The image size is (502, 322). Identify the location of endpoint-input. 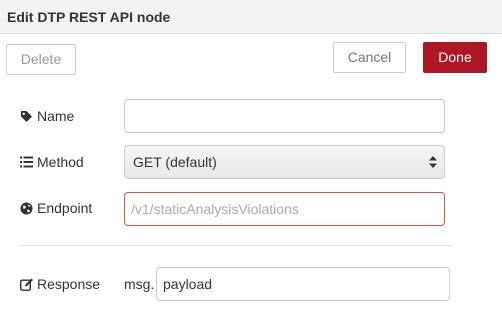
(284, 209).